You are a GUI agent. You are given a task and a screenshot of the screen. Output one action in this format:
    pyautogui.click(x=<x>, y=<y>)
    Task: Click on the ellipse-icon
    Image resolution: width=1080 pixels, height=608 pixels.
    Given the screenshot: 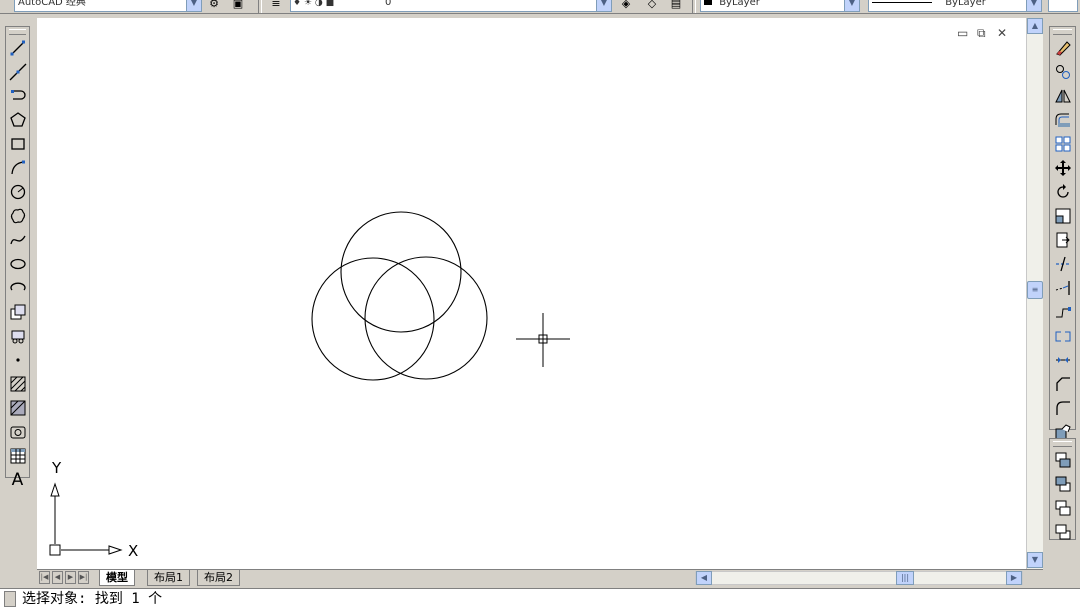 What is the action you would take?
    pyautogui.click(x=18, y=264)
    